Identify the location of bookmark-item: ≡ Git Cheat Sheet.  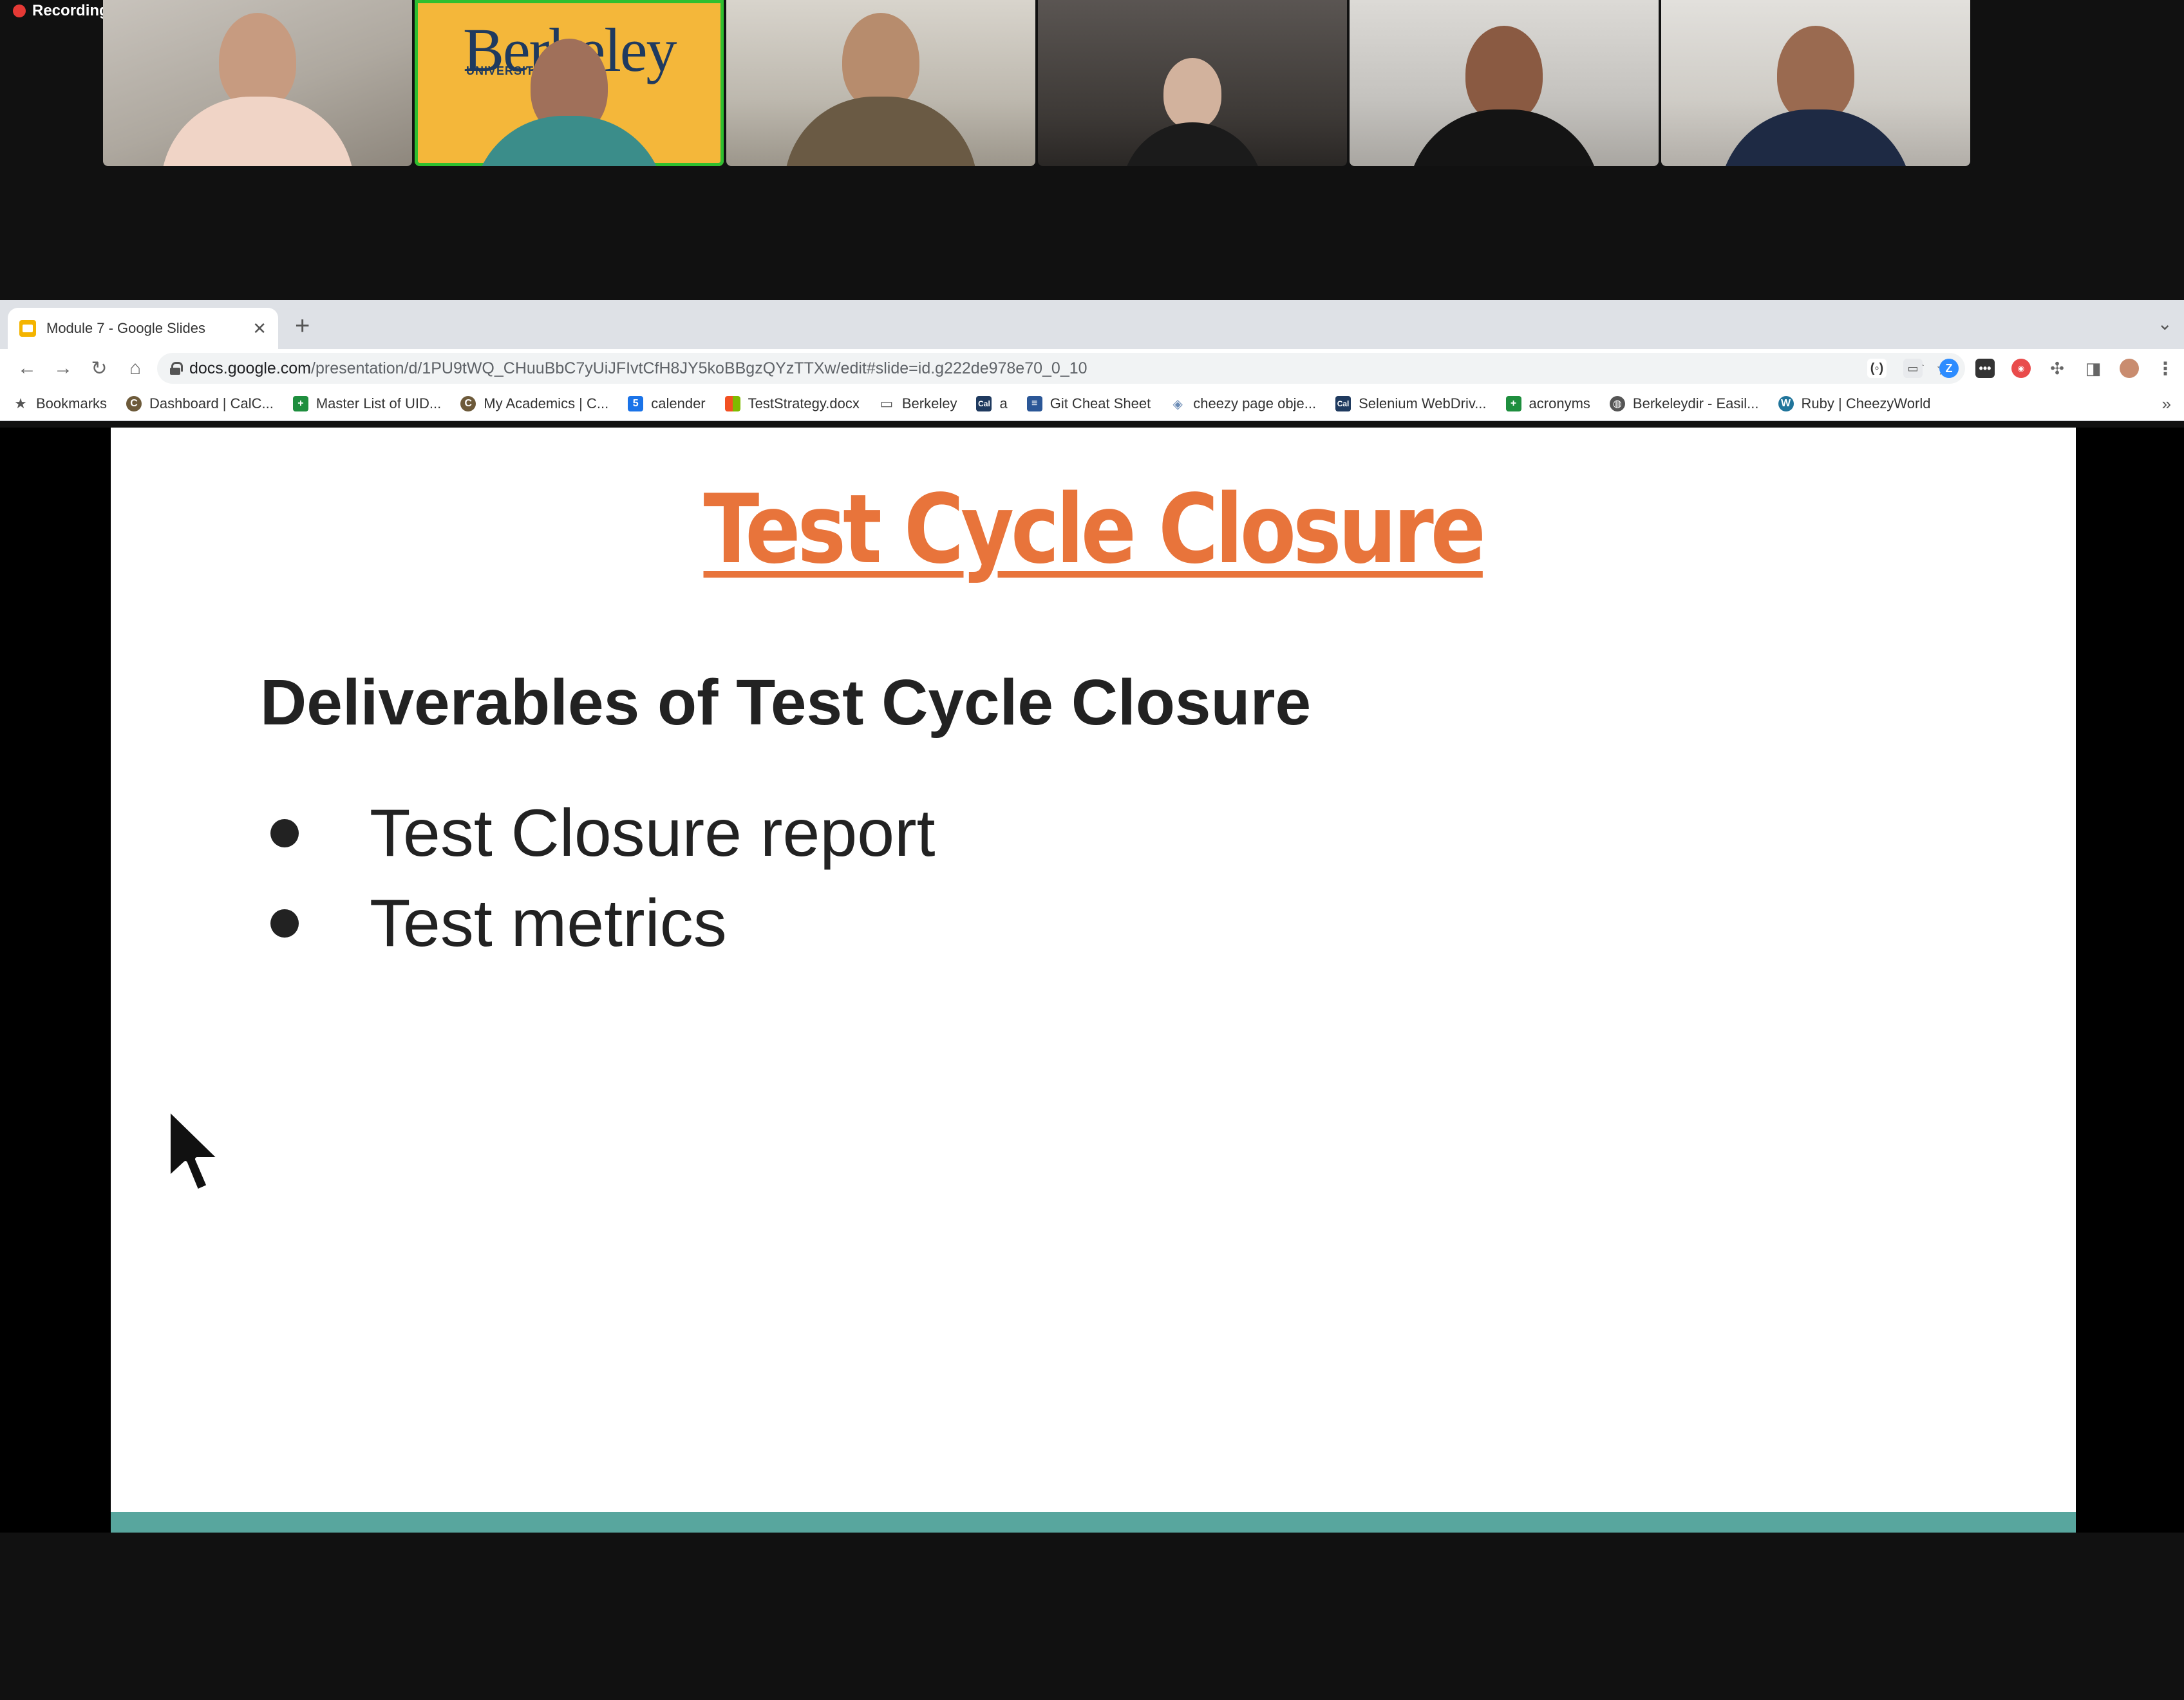
(1088, 403).